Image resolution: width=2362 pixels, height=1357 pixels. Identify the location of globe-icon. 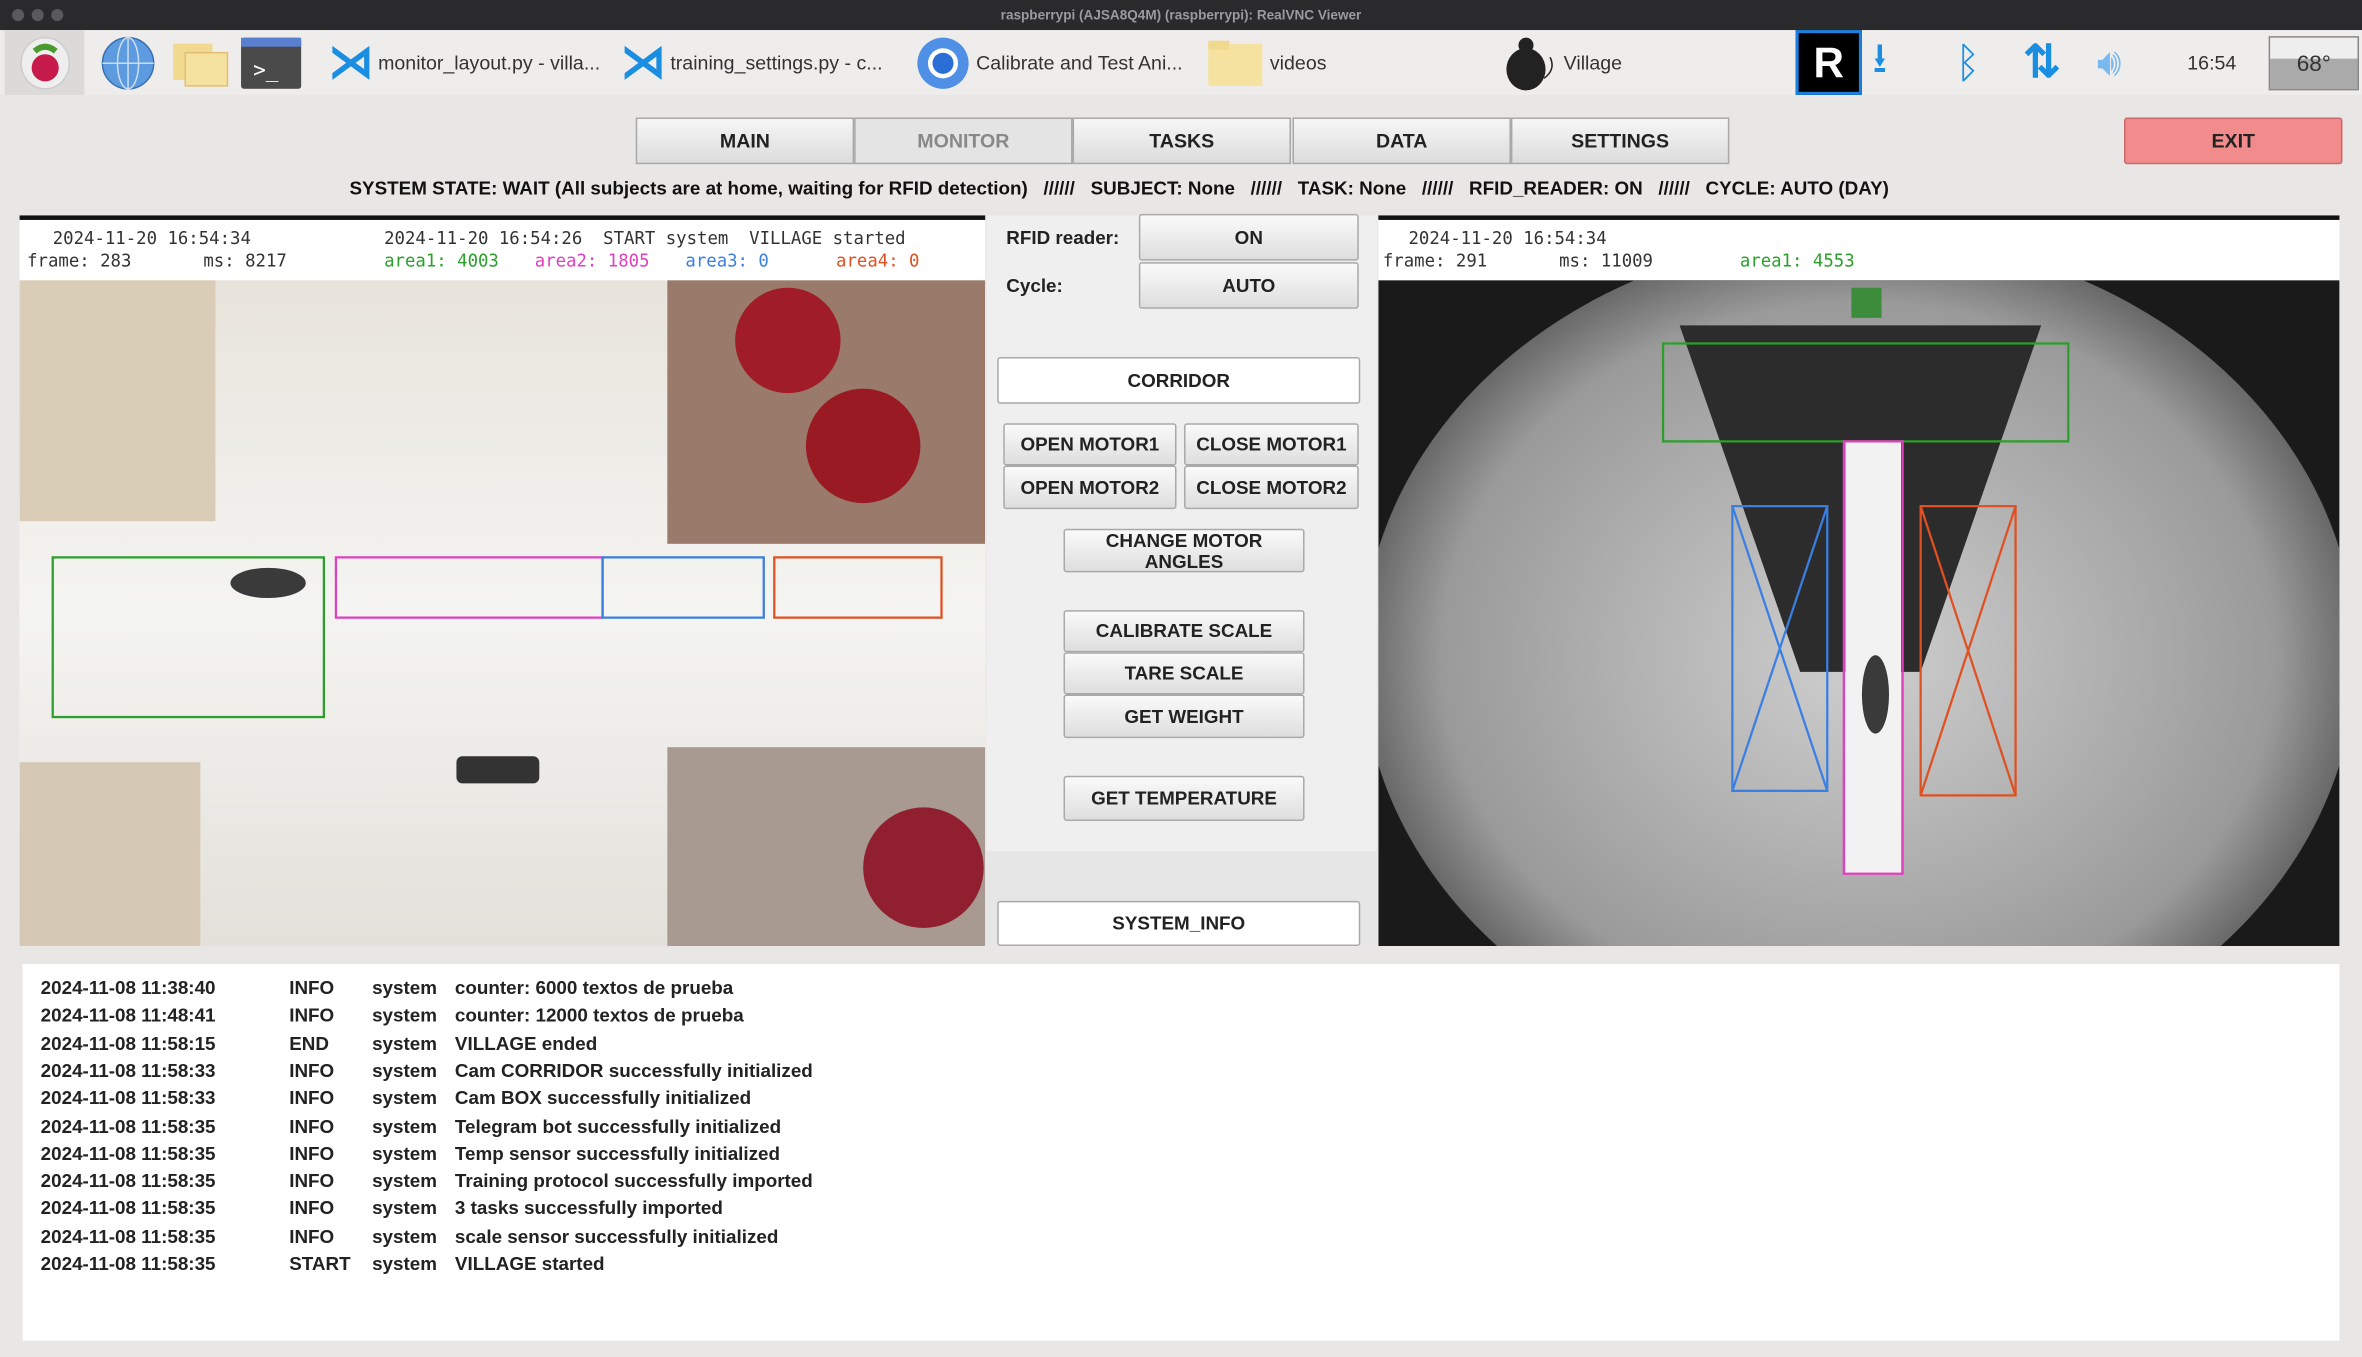
(128, 62).